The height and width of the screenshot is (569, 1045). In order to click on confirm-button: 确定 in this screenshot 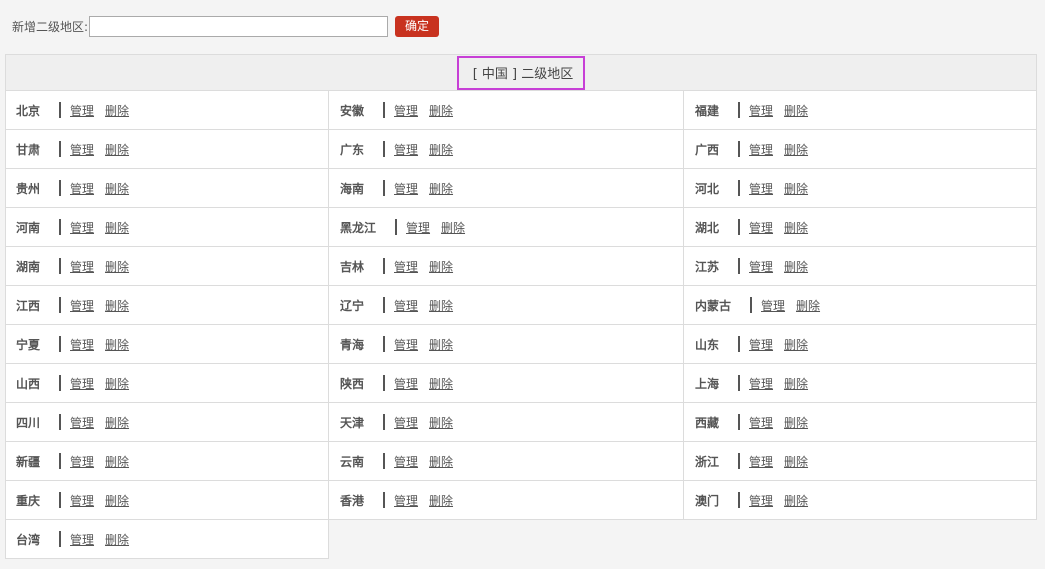, I will do `click(417, 26)`.